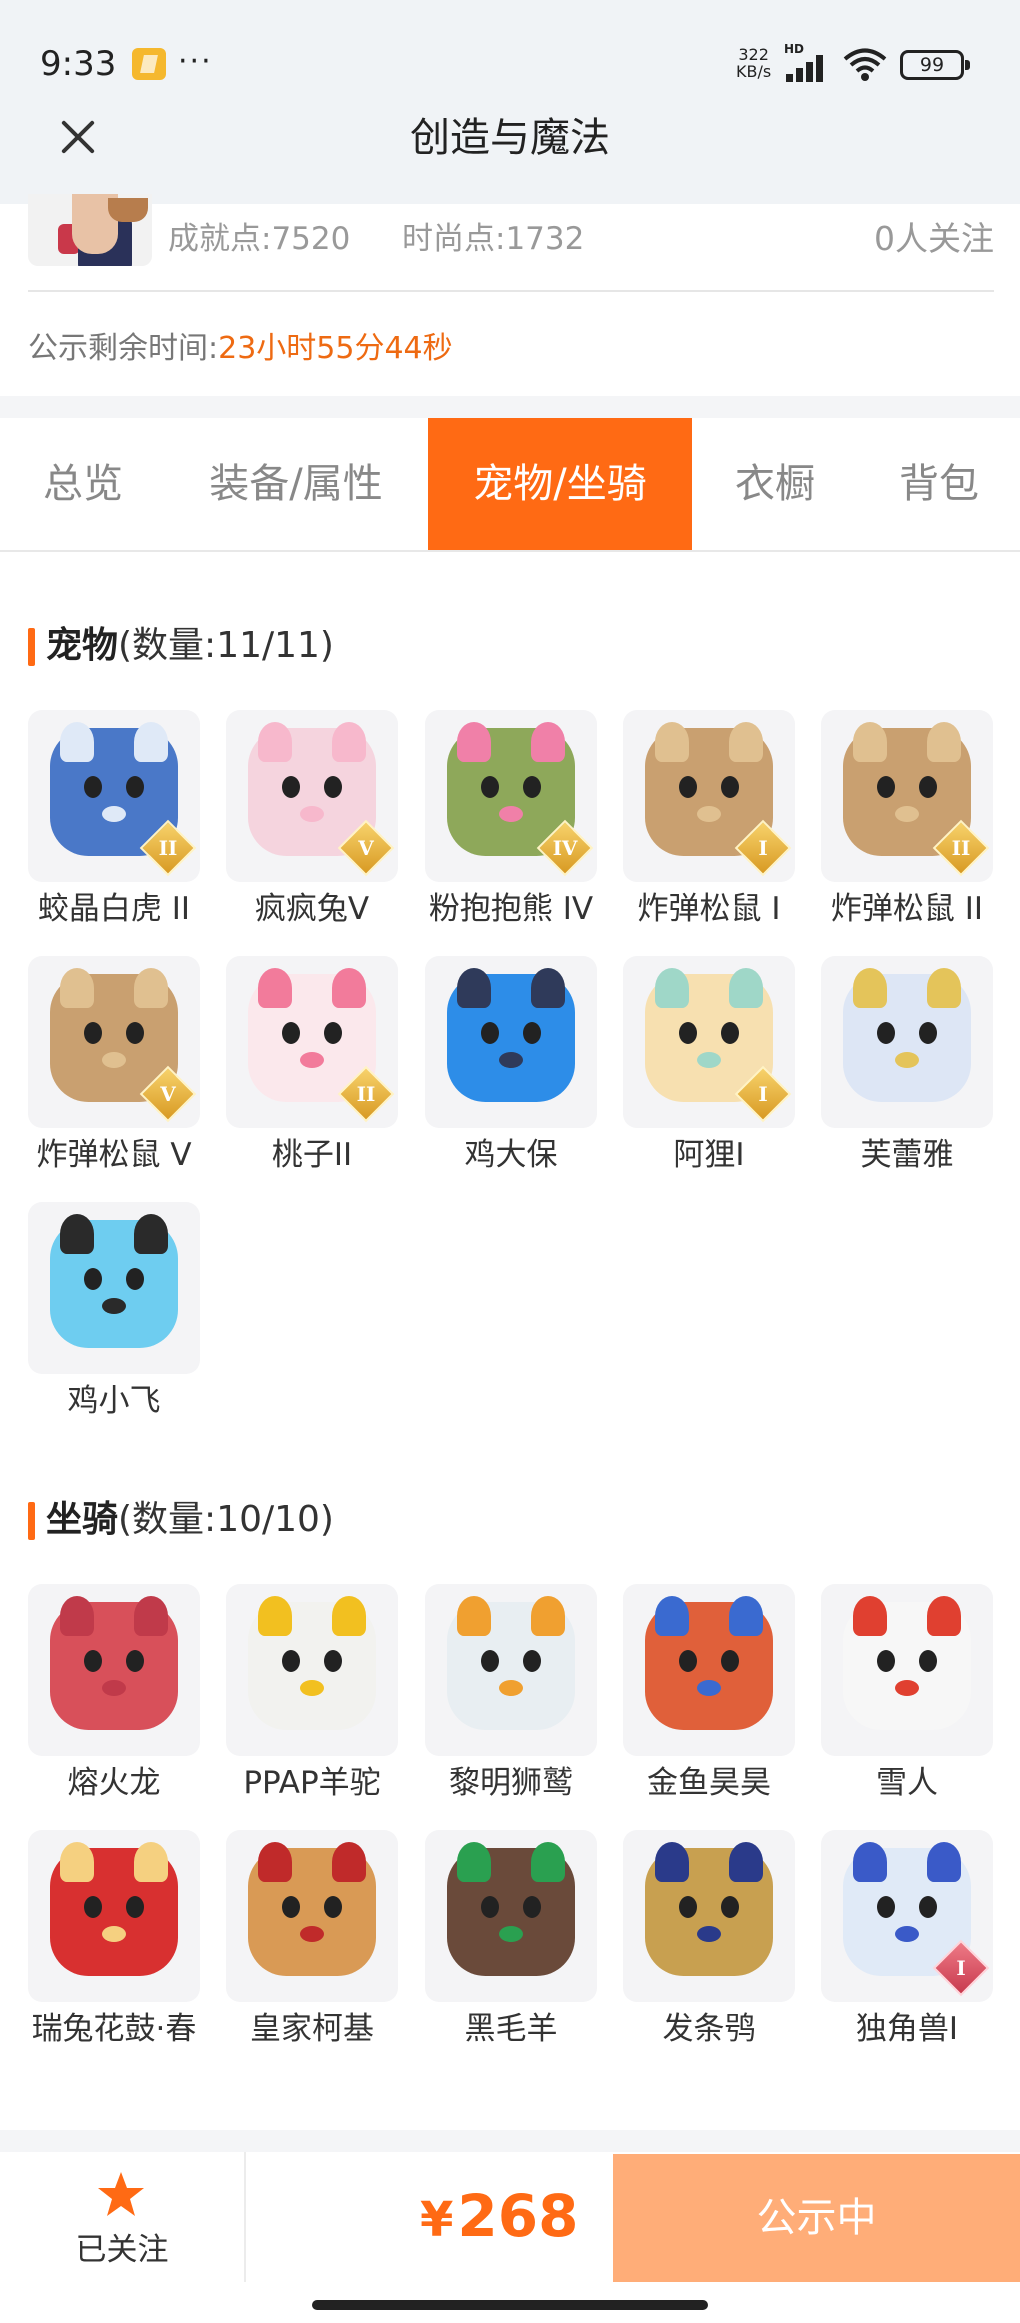  I want to click on status-time: 9:33, so click(78, 64).